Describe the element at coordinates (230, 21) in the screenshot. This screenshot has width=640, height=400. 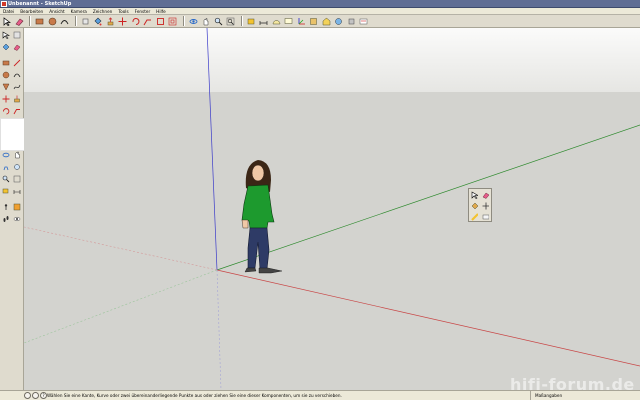
I see `zoom-extents-icon` at that location.